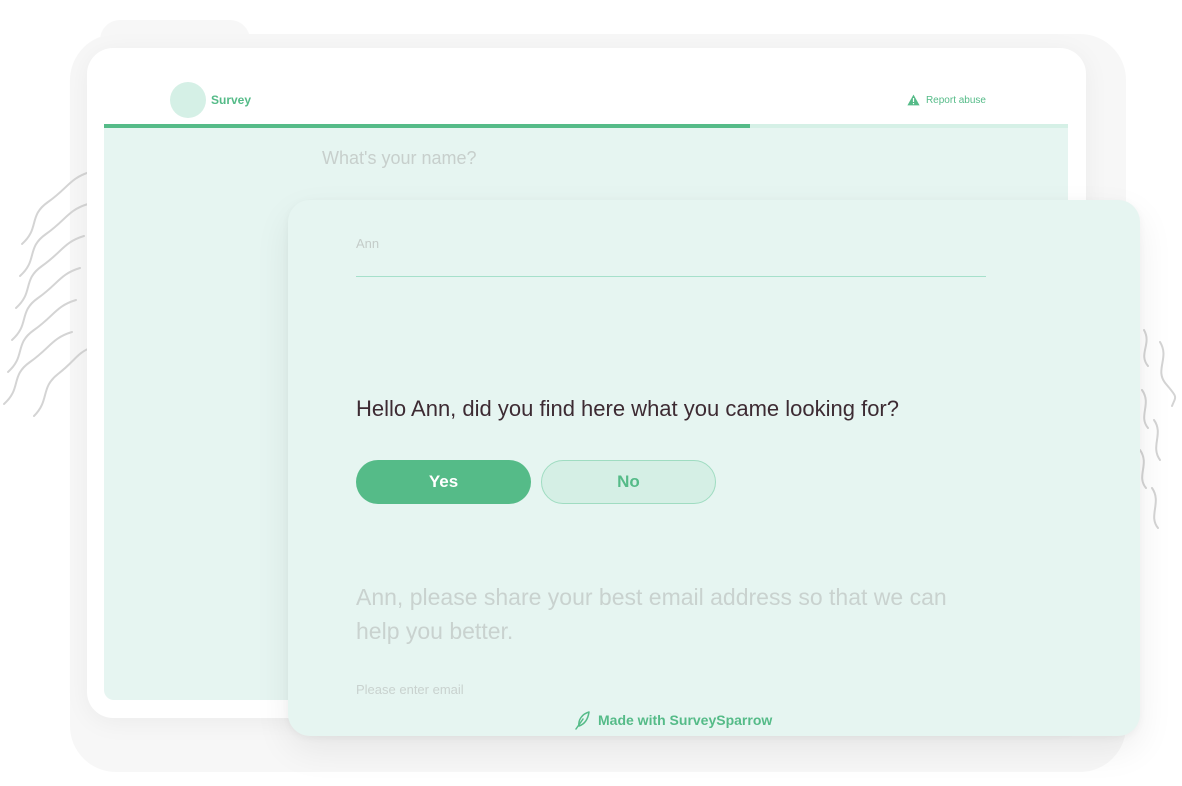  I want to click on no-button: No, so click(628, 482).